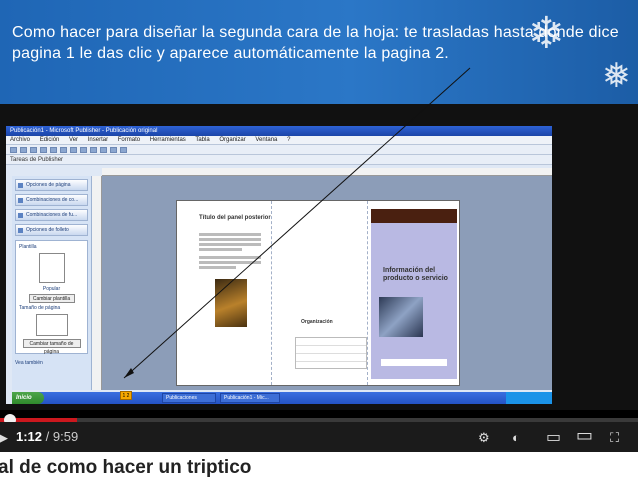  I want to click on menu-item: Formato, so click(129, 140).